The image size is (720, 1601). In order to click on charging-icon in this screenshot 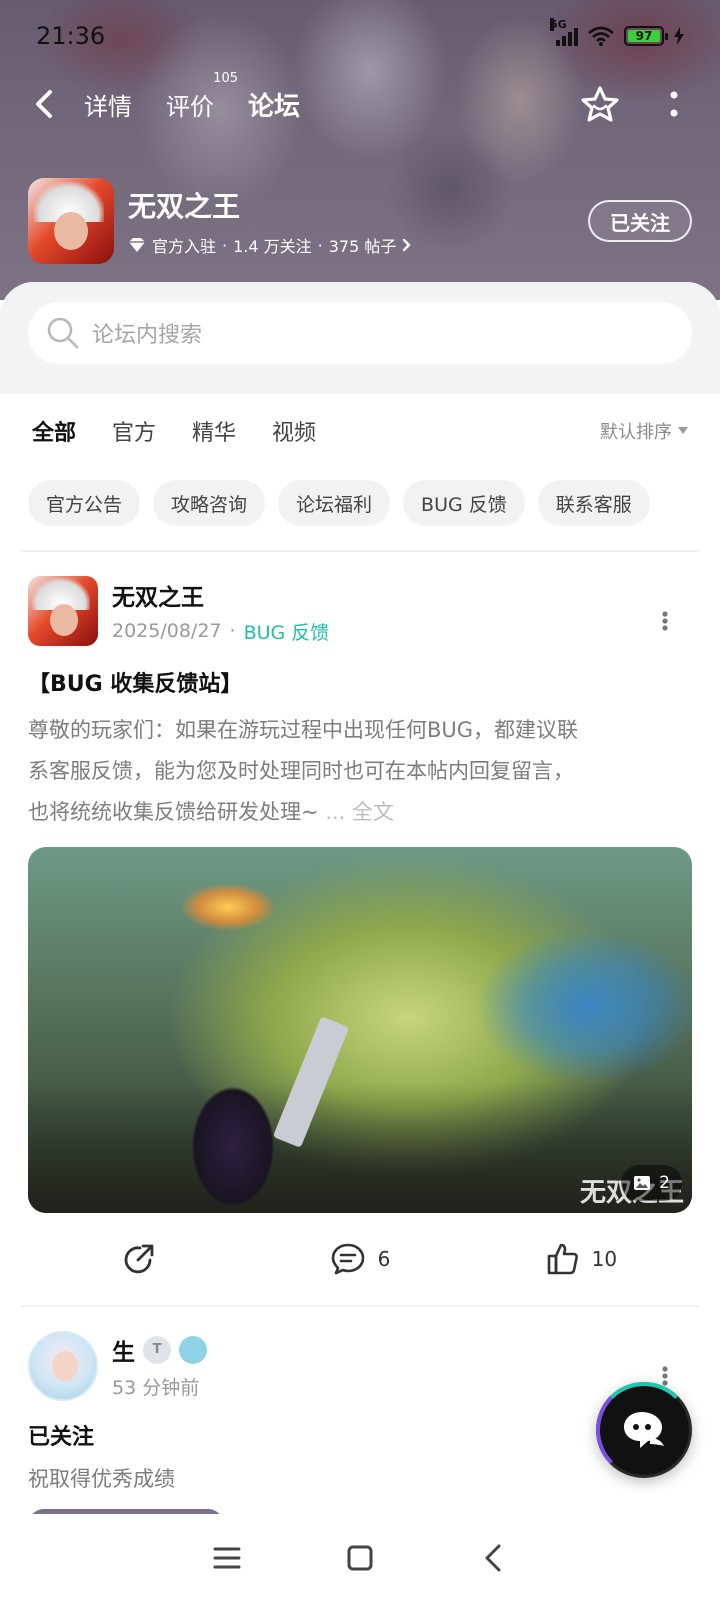, I will do `click(679, 36)`.